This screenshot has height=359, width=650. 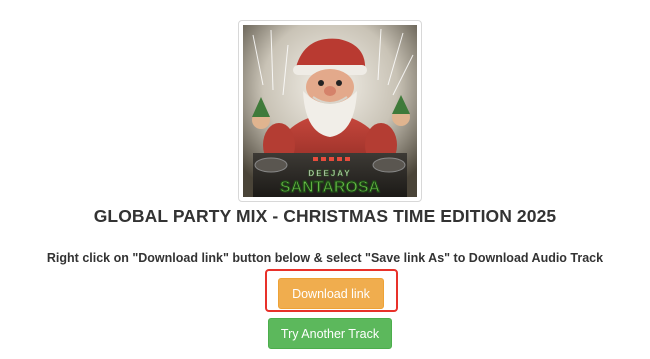 What do you see at coordinates (330, 187) in the screenshot?
I see `svg-text: SANTAROSA` at bounding box center [330, 187].